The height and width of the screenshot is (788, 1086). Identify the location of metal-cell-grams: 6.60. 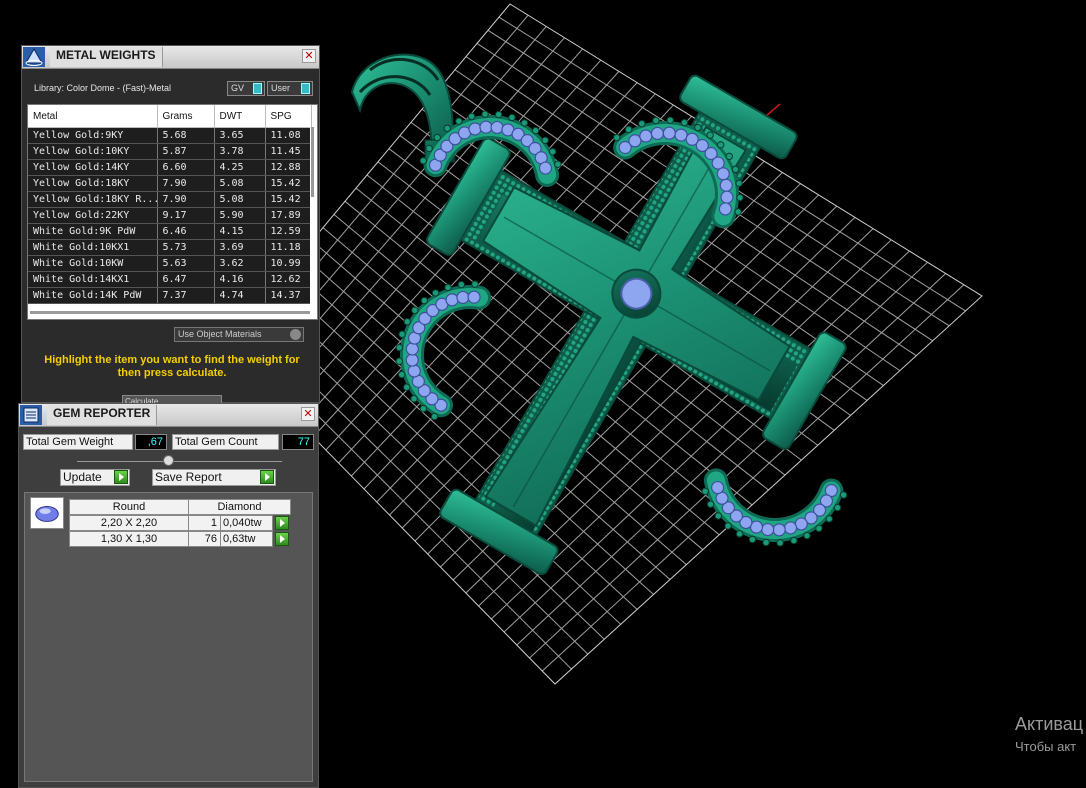
(186, 167).